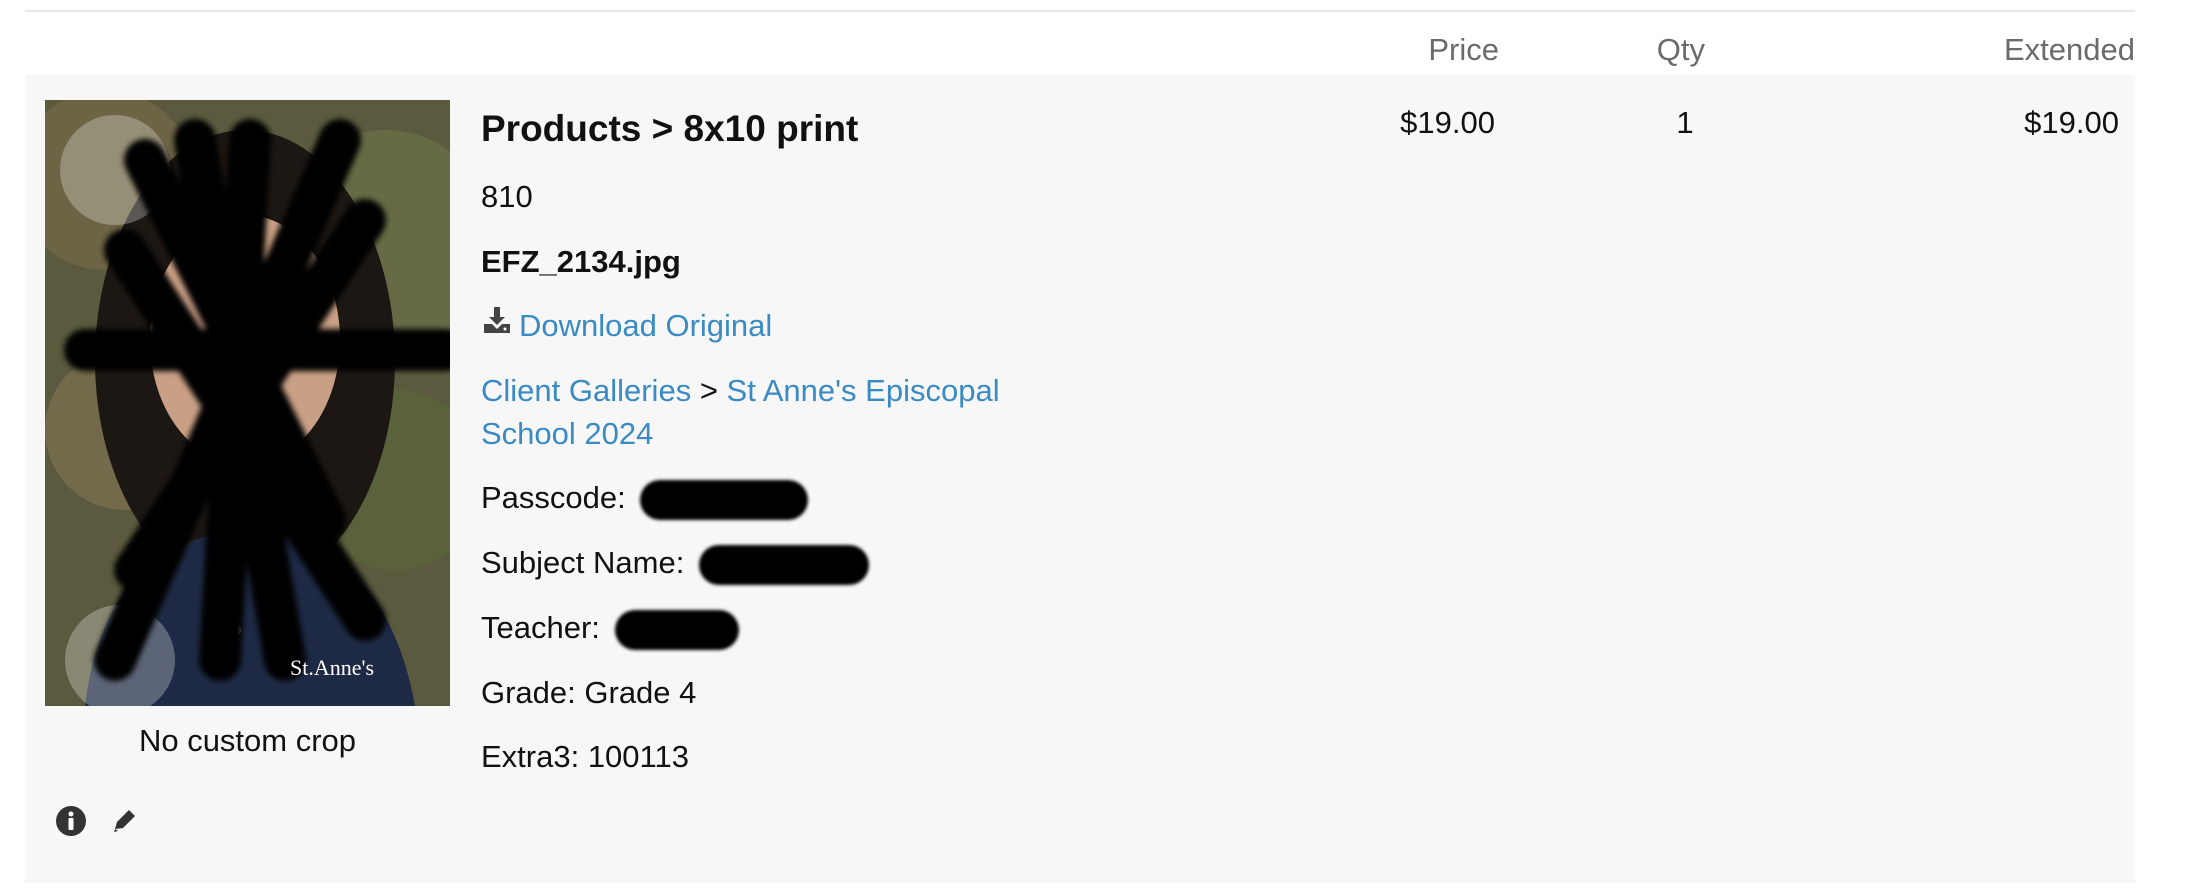  I want to click on top-divider, so click(1080, 11).